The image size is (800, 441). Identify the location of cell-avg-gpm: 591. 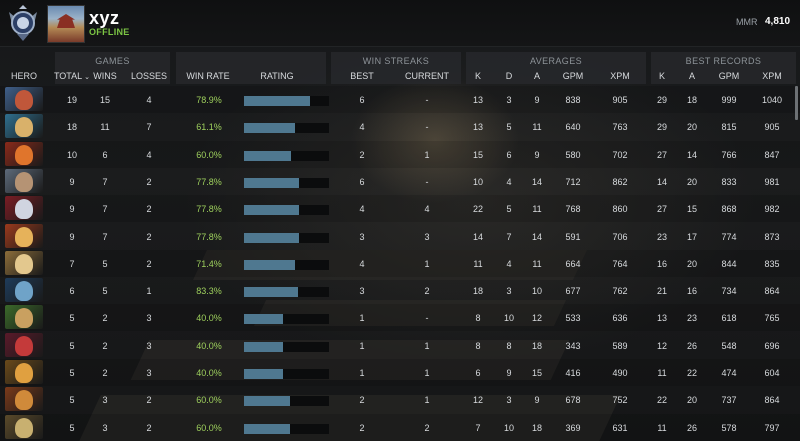
(573, 236).